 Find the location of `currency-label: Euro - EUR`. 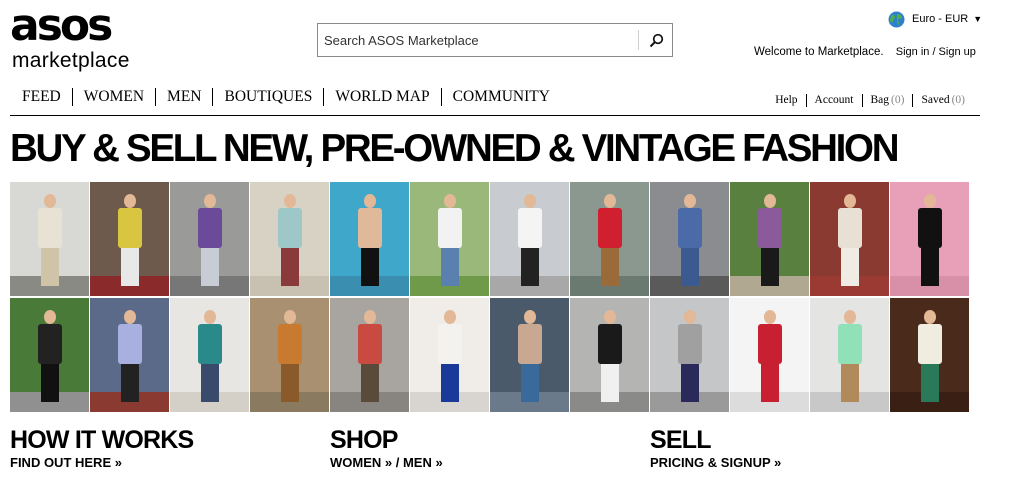

currency-label: Euro - EUR is located at coordinates (940, 19).